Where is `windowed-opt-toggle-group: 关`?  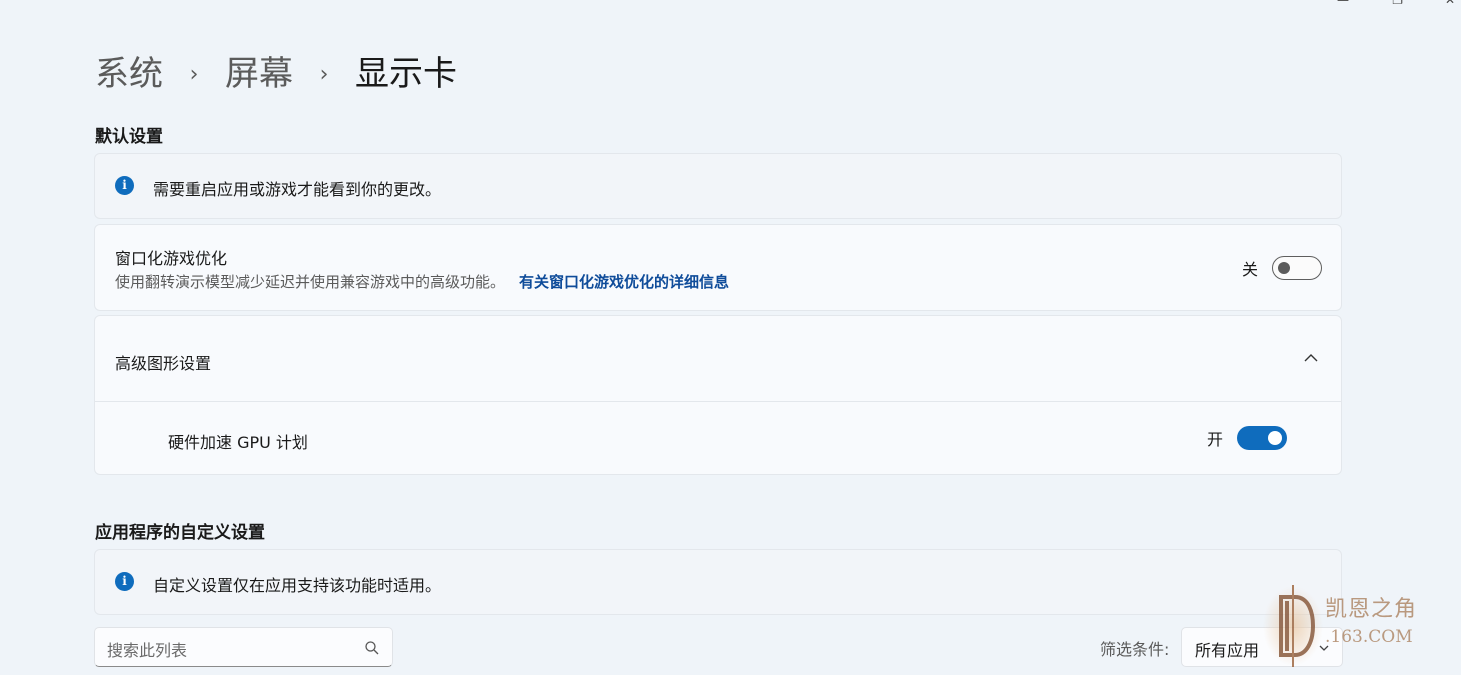
windowed-opt-toggle-group: 关 is located at coordinates (1282, 268).